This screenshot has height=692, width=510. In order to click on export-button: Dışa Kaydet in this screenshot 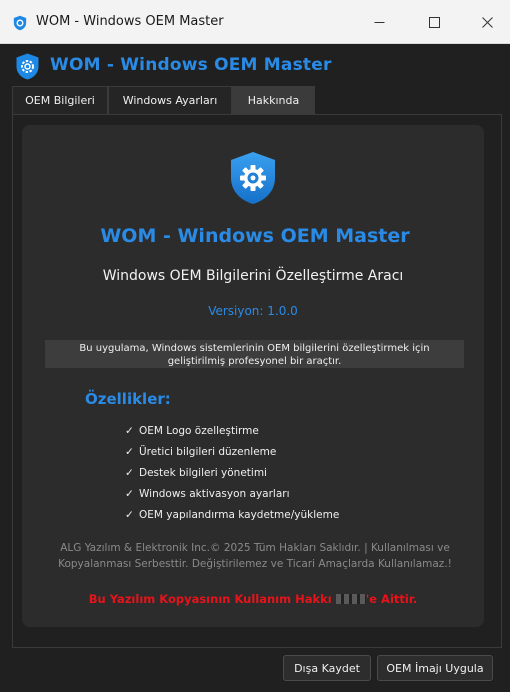, I will do `click(327, 668)`.